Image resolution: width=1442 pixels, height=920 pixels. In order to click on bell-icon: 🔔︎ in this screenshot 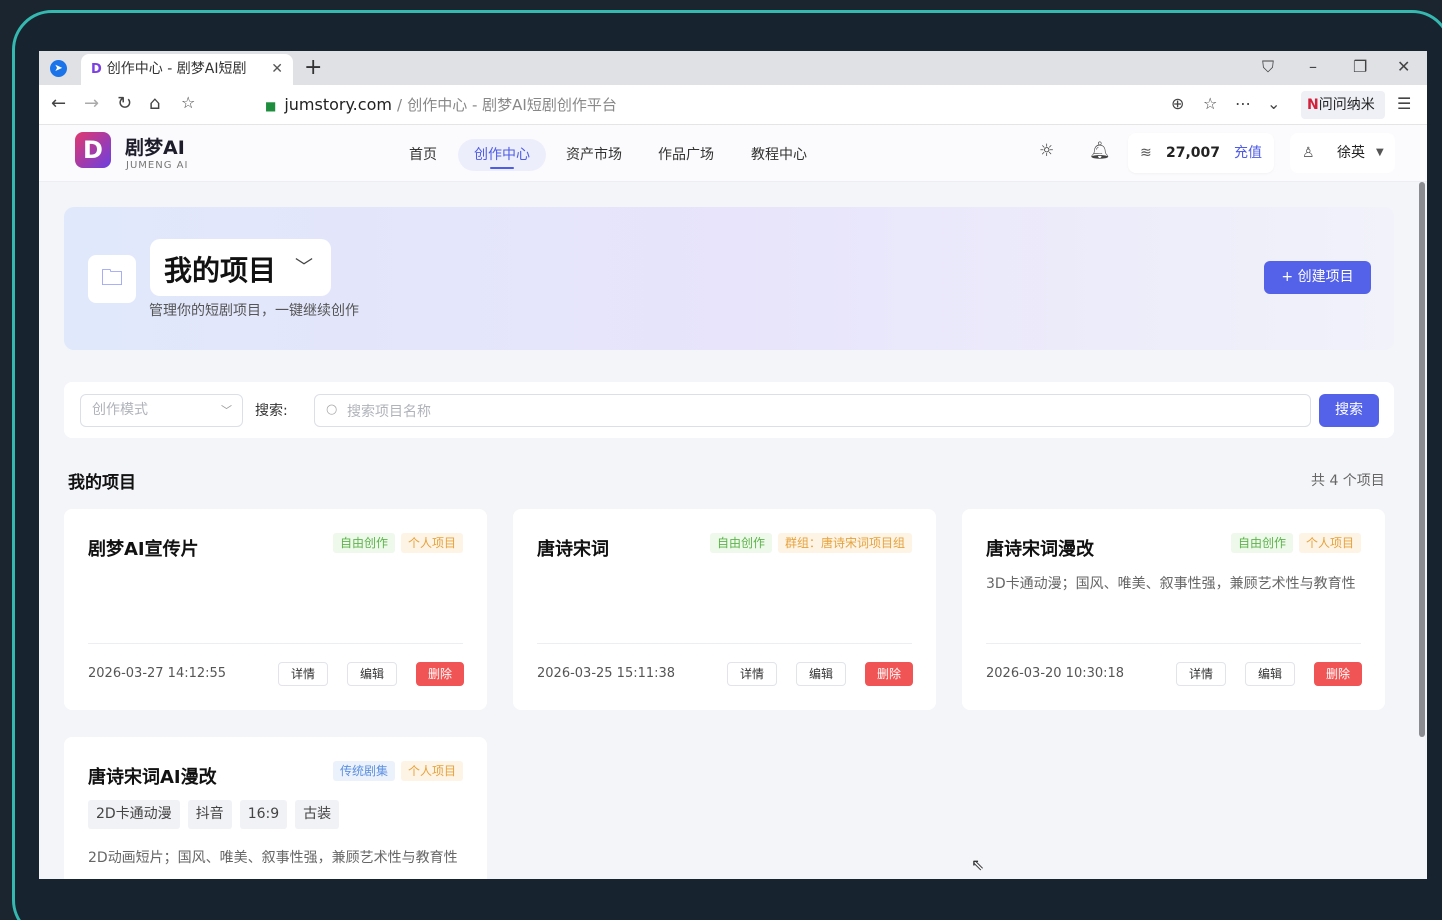, I will do `click(1100, 151)`.